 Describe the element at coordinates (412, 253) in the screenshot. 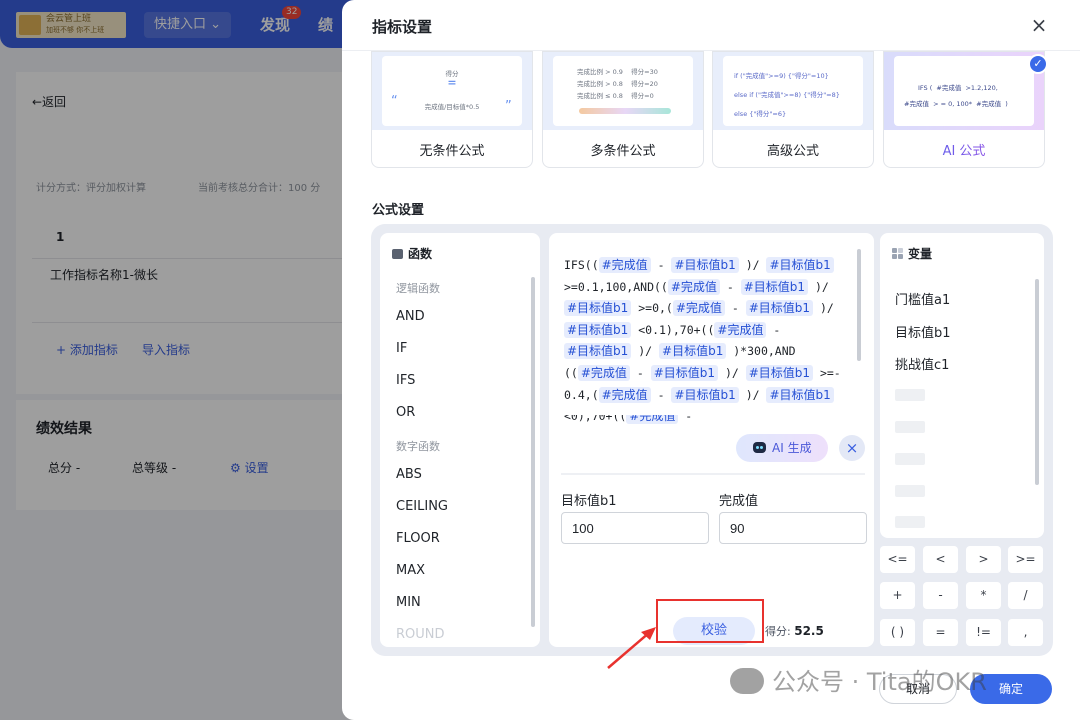

I see `functions-header: 函数` at that location.